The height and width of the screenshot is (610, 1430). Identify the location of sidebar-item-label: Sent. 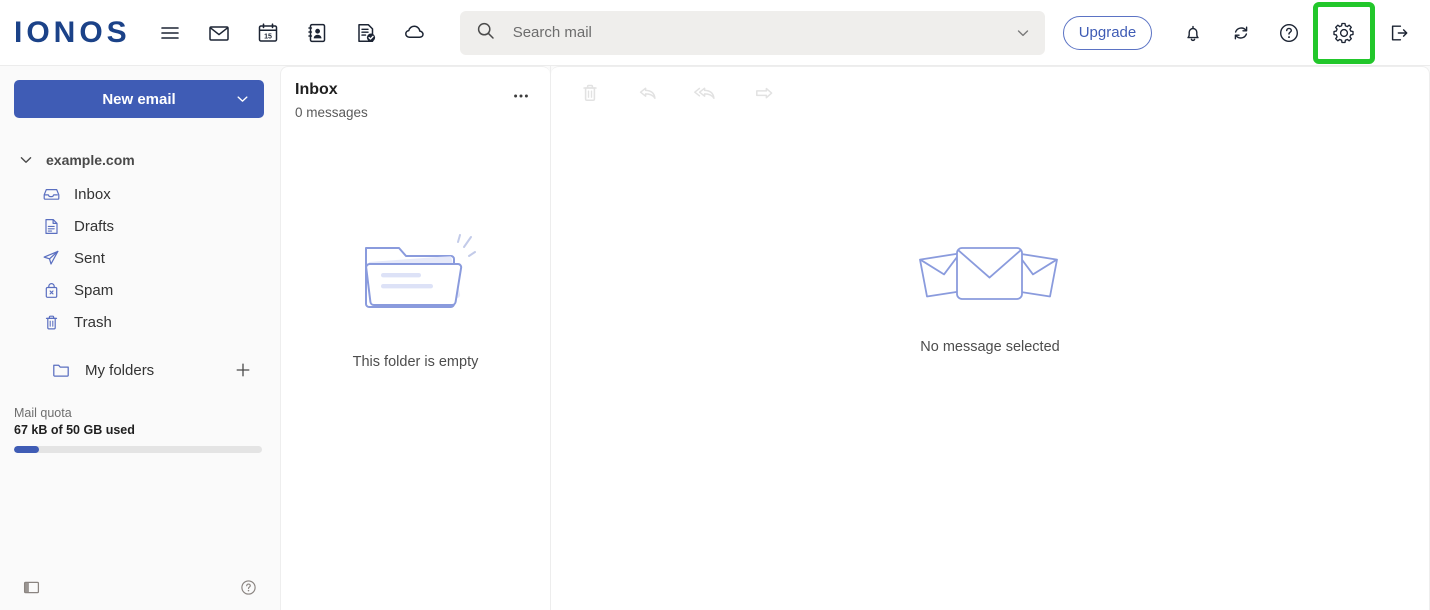
(89, 258).